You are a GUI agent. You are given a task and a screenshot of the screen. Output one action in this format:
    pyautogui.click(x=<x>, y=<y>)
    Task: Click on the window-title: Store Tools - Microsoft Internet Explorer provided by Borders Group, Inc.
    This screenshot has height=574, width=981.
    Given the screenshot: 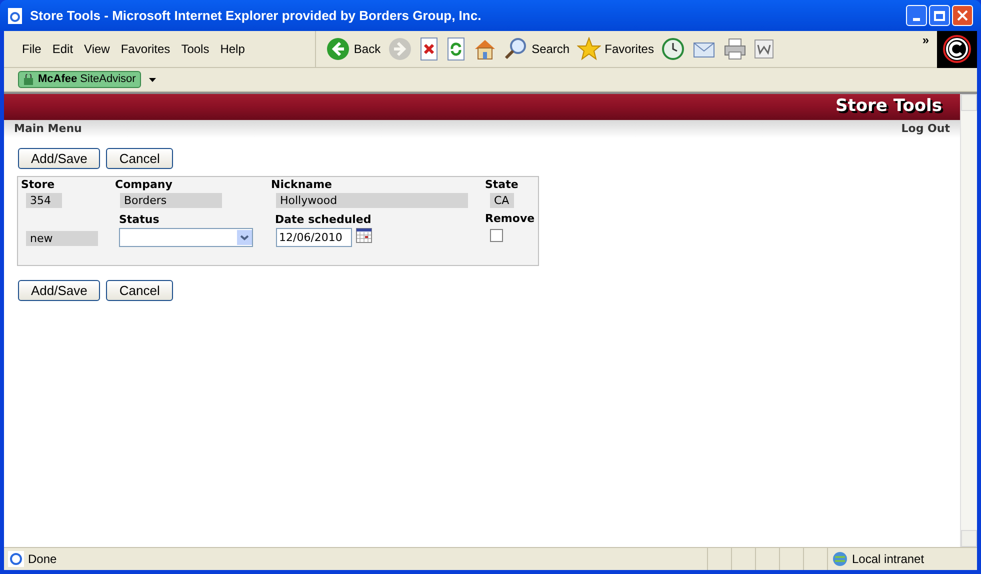 What is the action you would take?
    pyautogui.click(x=256, y=15)
    